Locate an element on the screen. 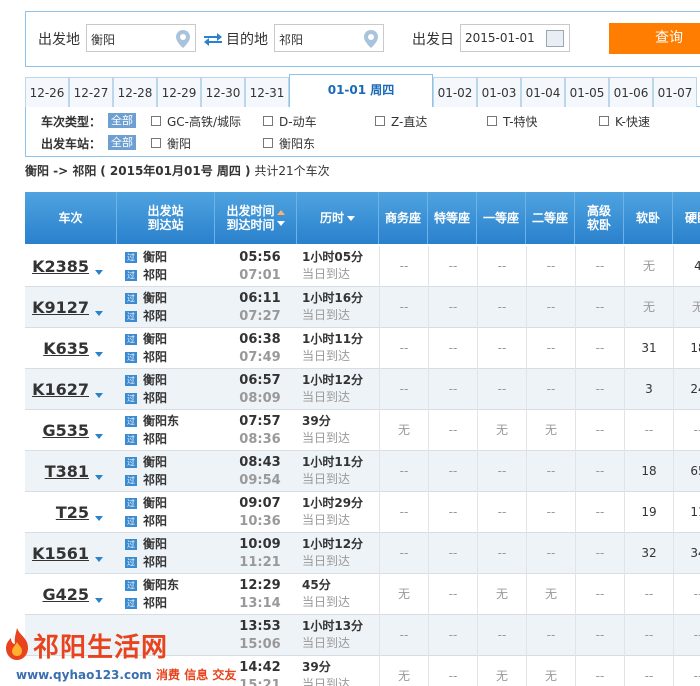 The image size is (700, 686). header-second: 二等座 is located at coordinates (550, 218).